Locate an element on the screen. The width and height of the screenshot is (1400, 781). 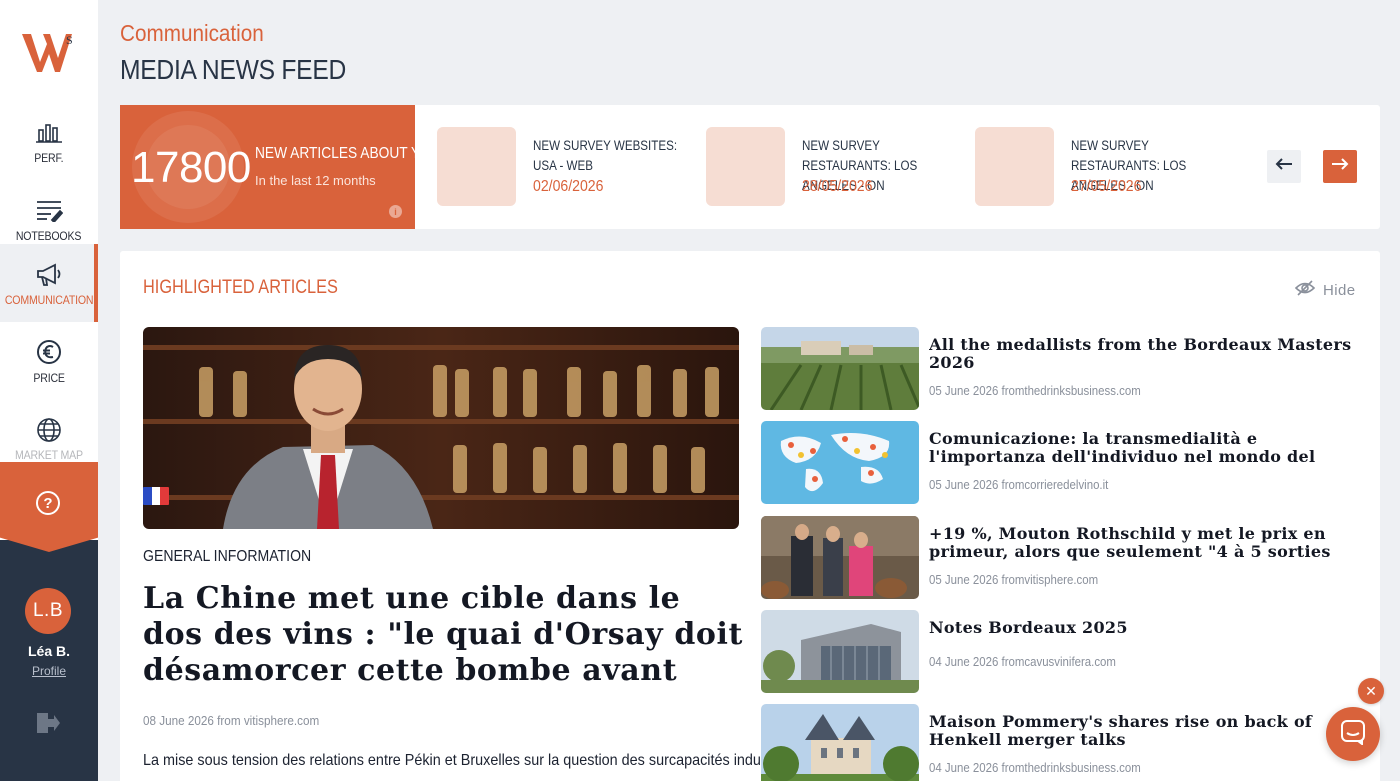
sidebar-item-communication: COMMUNICATION is located at coordinates (49, 283).